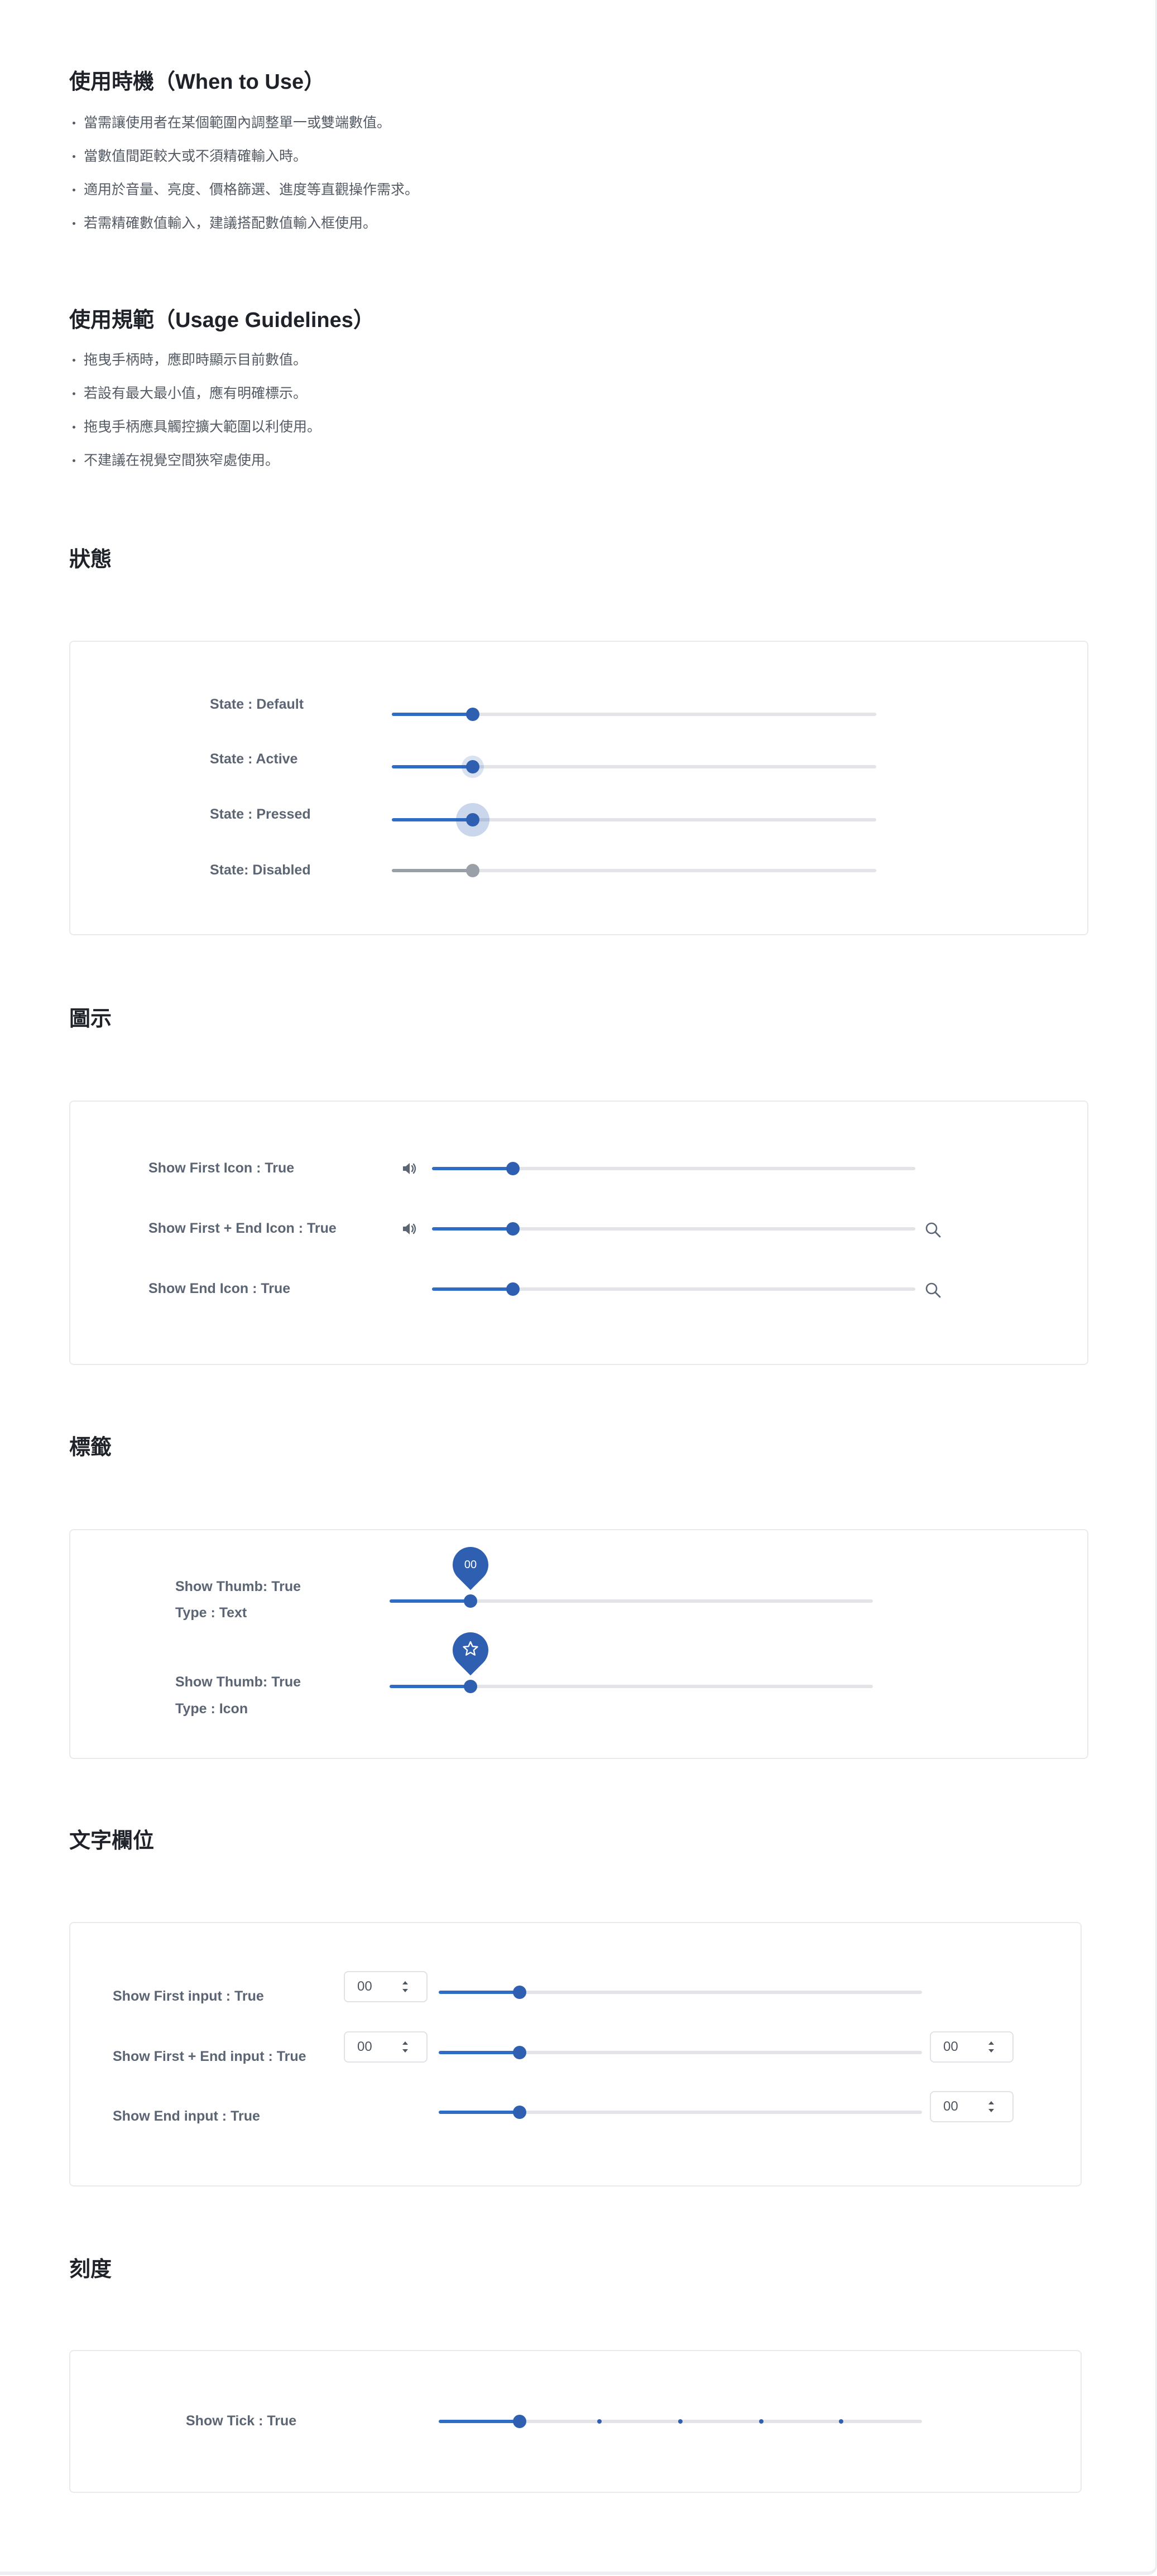 The height and width of the screenshot is (2576, 1157). Describe the element at coordinates (112, 1841) in the screenshot. I see `inputs-title: 文字欄位` at that location.